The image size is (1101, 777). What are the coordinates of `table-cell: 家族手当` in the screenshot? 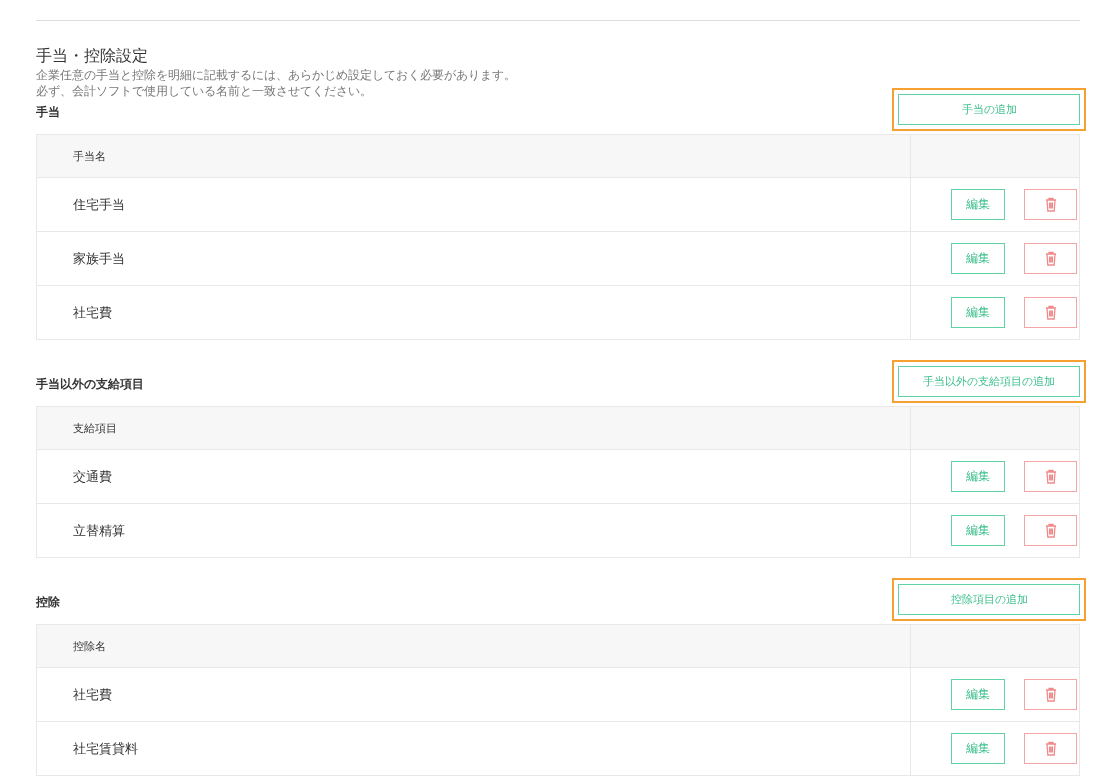 It's located at (473, 258).